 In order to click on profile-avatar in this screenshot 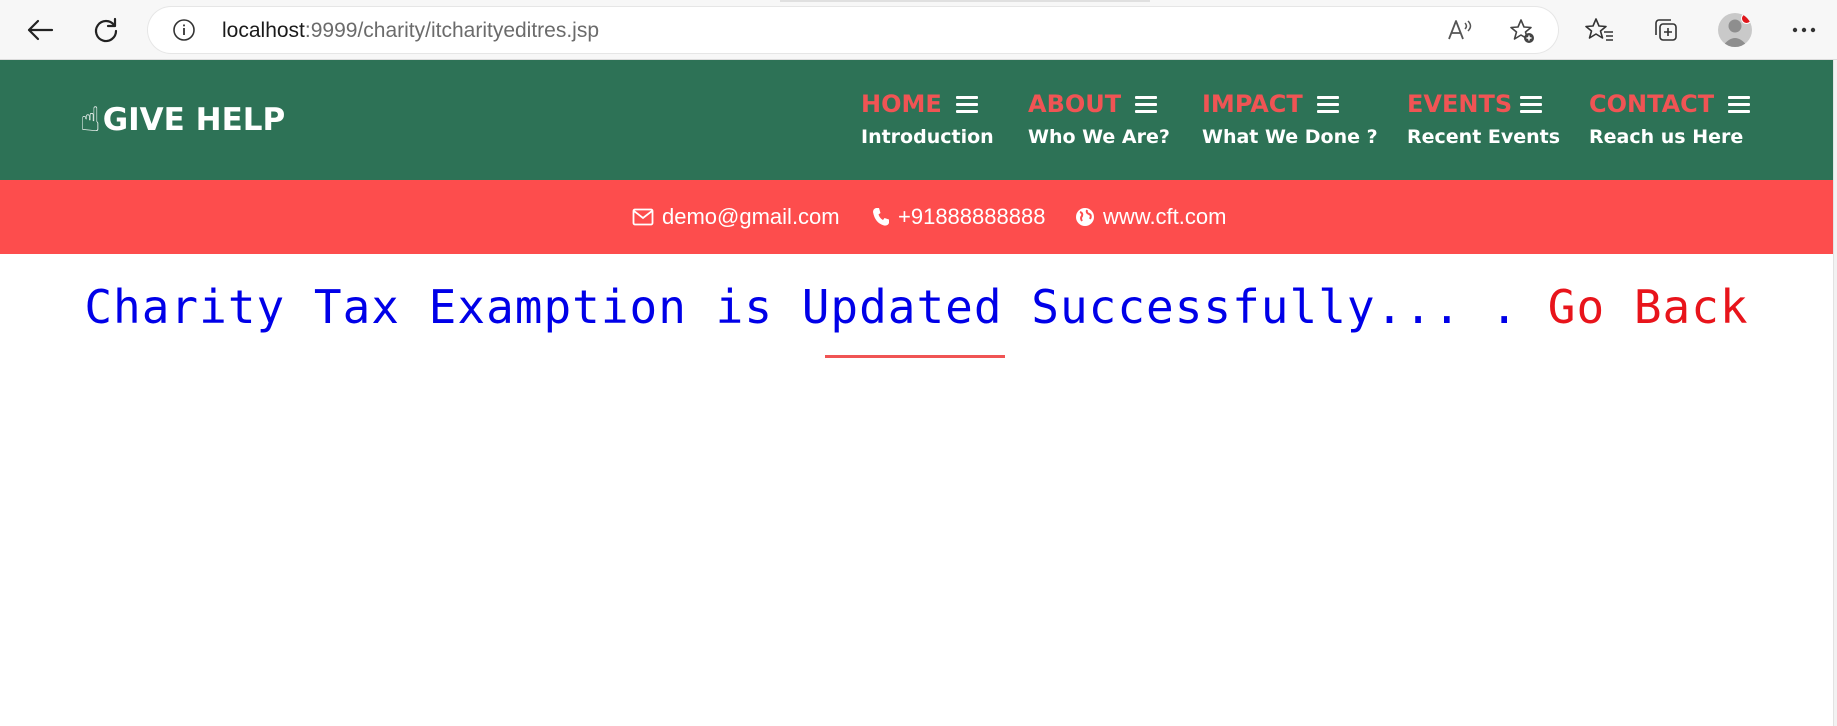, I will do `click(1735, 30)`.